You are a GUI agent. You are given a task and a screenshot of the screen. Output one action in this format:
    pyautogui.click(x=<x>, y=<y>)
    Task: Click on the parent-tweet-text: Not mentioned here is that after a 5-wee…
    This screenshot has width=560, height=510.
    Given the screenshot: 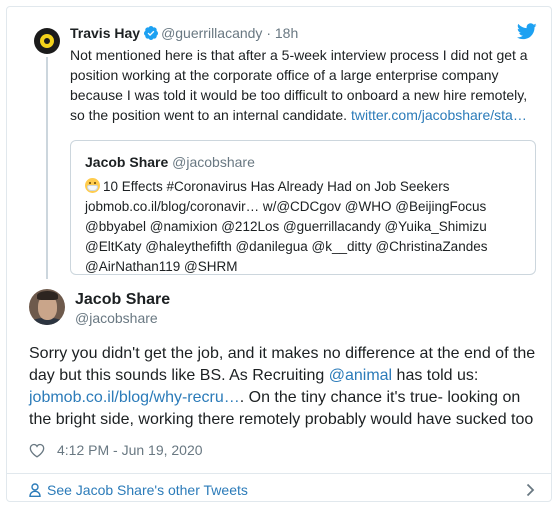 What is the action you would take?
    pyautogui.click(x=305, y=85)
    